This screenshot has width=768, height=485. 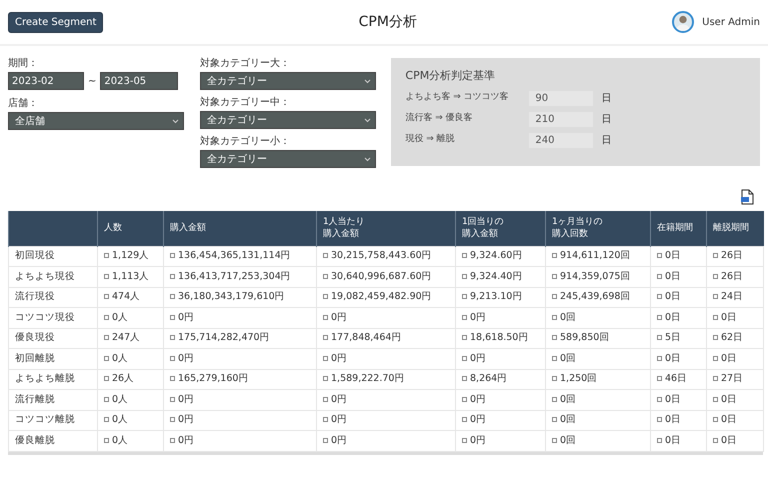 What do you see at coordinates (53, 297) in the screenshot?
I see `row-label: 流行現役` at bounding box center [53, 297].